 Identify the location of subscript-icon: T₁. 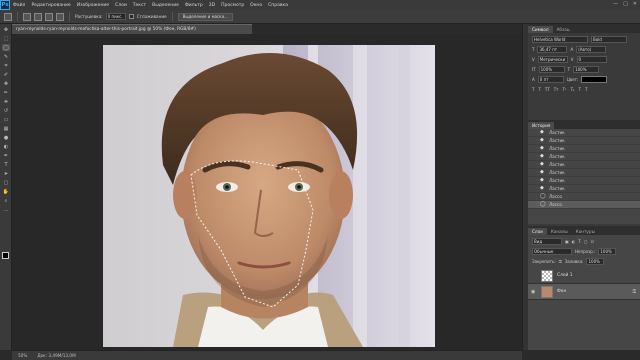
(573, 89).